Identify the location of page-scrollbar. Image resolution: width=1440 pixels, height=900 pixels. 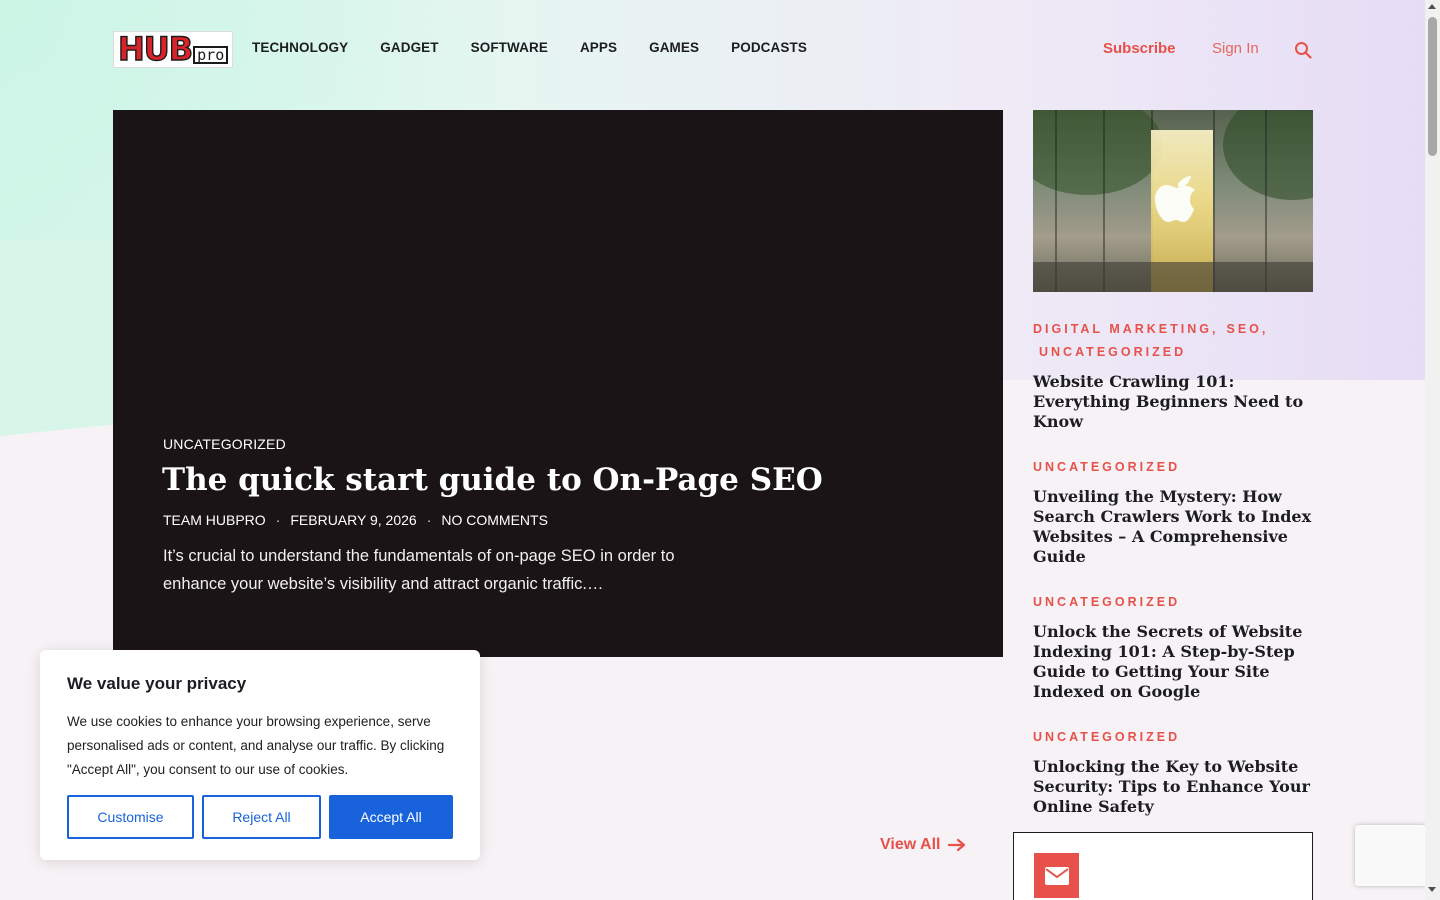
(1432, 450).